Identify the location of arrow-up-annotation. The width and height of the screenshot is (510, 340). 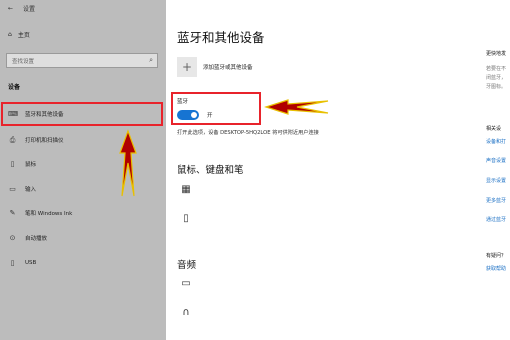
(128, 163).